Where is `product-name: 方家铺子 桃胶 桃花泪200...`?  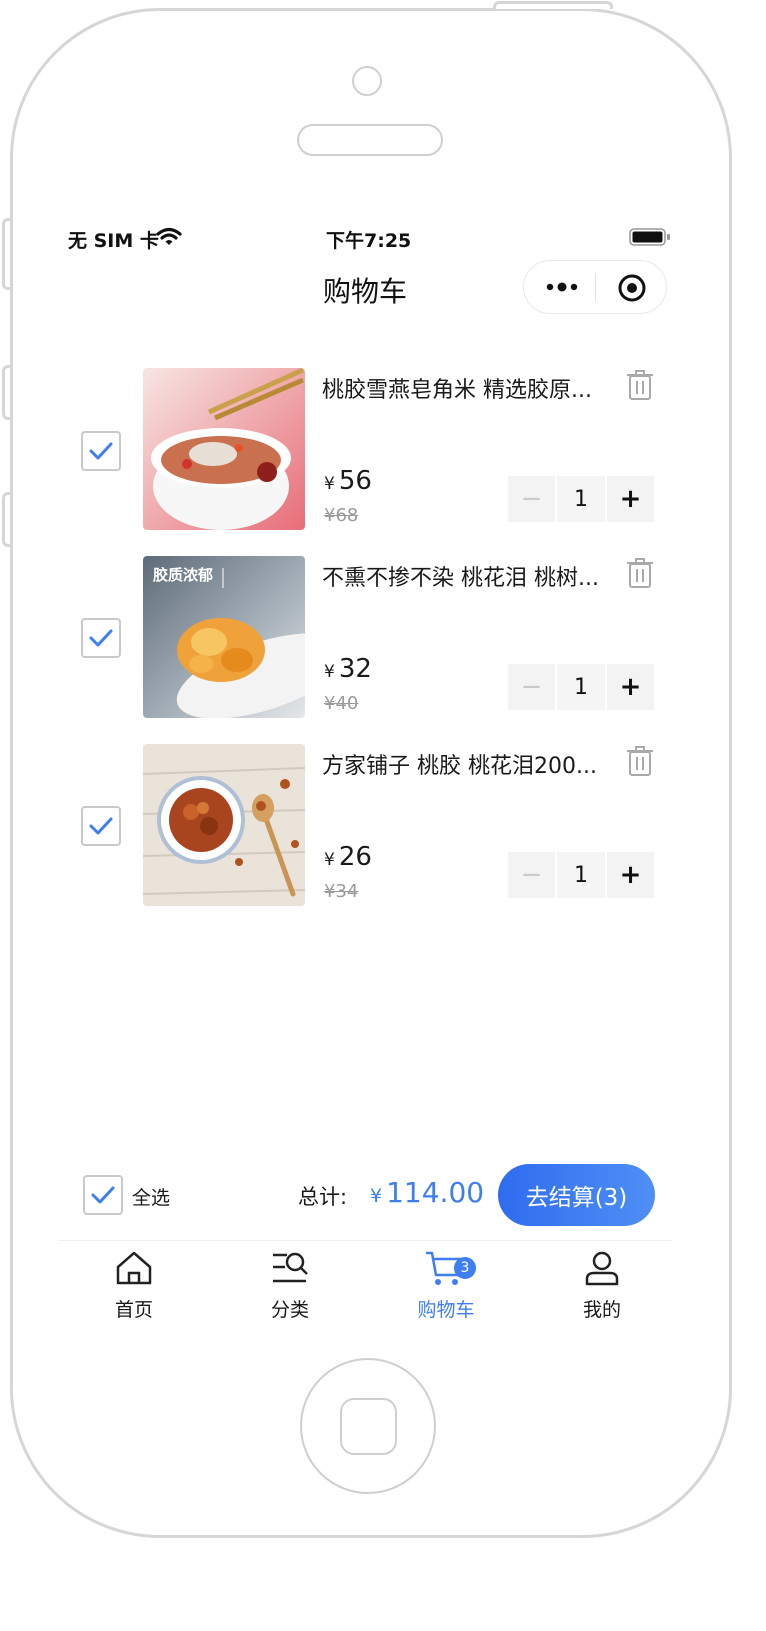
product-name: 方家铺子 桃胶 桃花泪200... is located at coordinates (468, 764).